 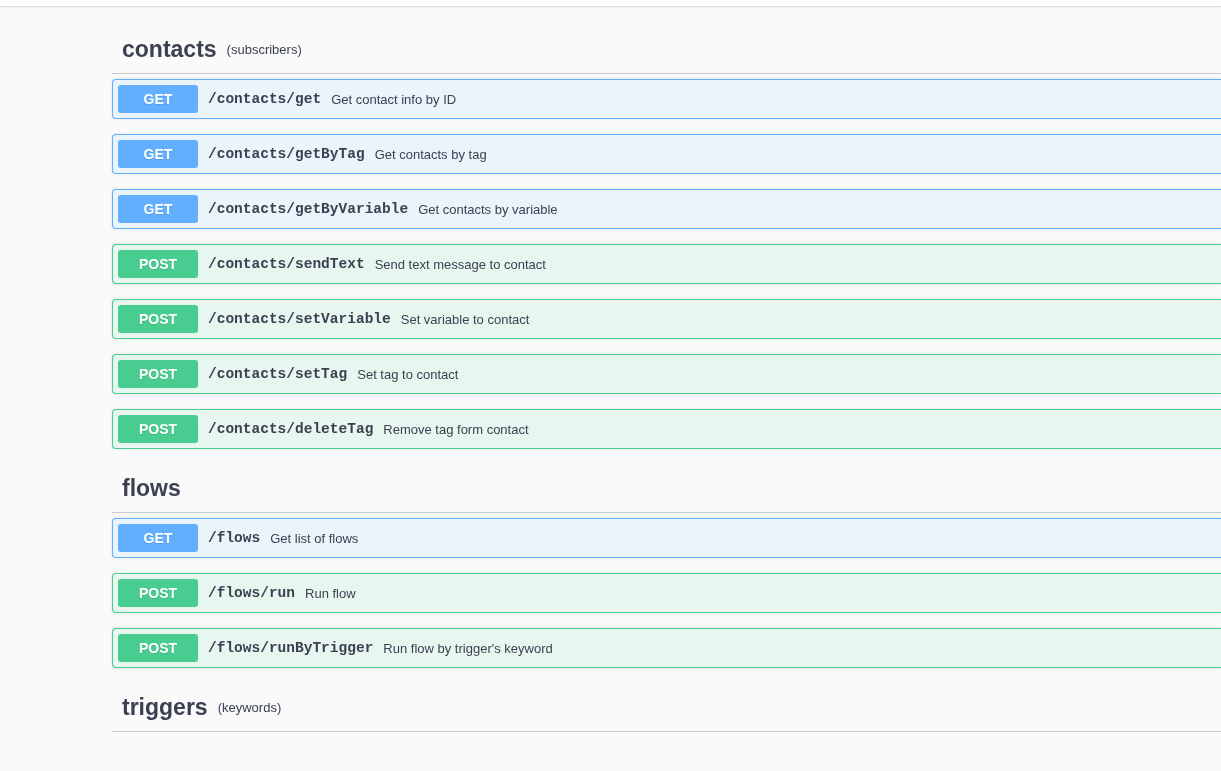 What do you see at coordinates (265, 99) in the screenshot?
I see `endpoint-path: /contacts/get` at bounding box center [265, 99].